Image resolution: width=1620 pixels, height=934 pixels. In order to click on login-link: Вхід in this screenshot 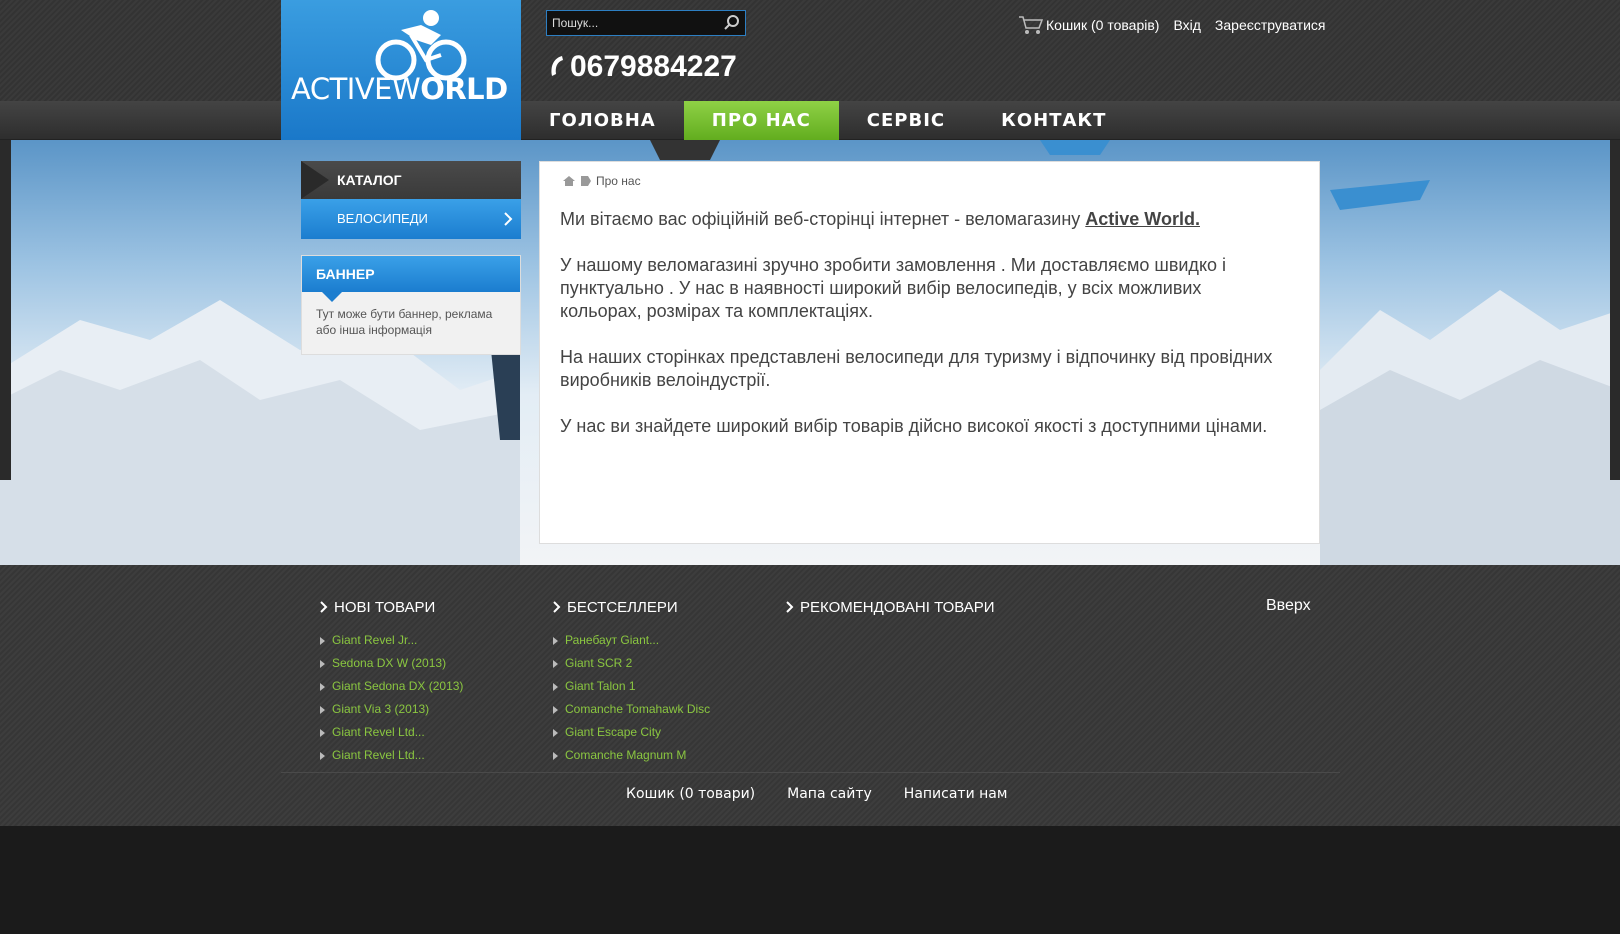, I will do `click(1186, 25)`.